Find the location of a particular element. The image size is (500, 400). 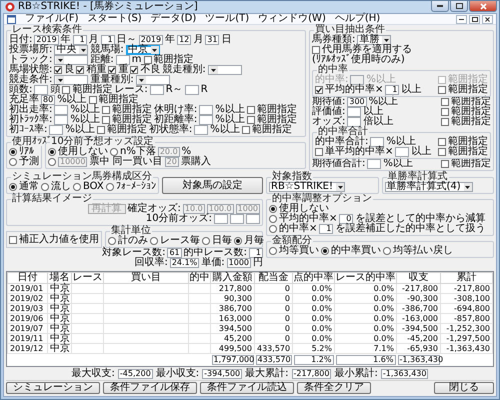

radio-button: 予測 is located at coordinates (24, 162).